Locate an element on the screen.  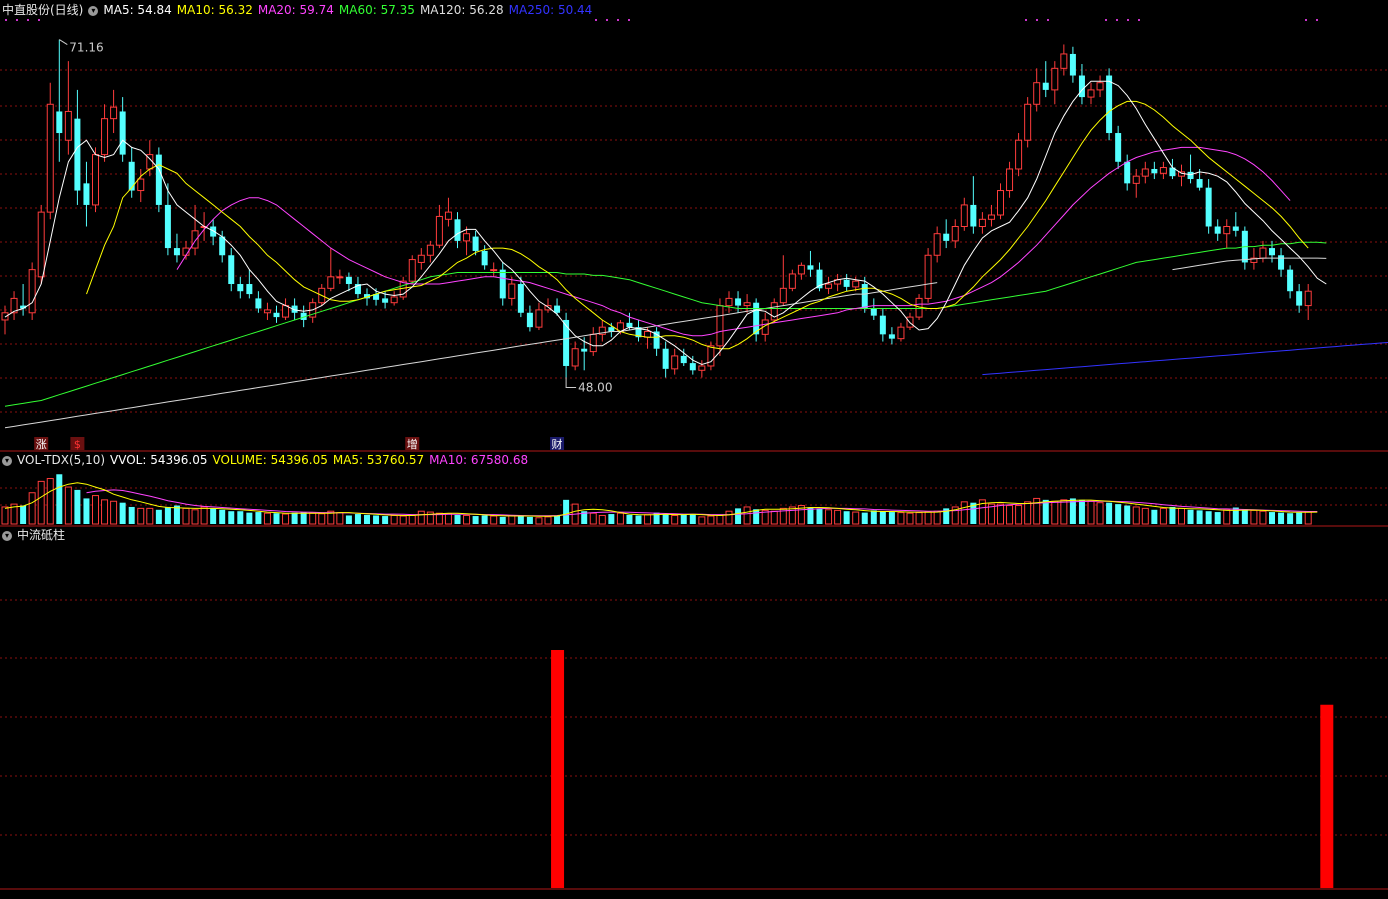
indicator-bar is located at coordinates (1327, 796).